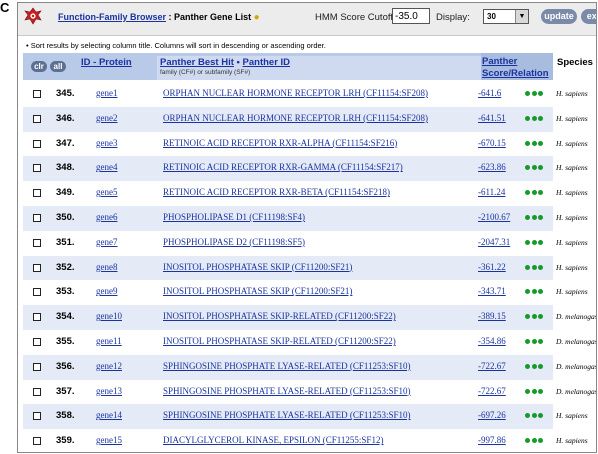  Describe the element at coordinates (39, 66) in the screenshot. I see `clear-selection-button: clr` at that location.